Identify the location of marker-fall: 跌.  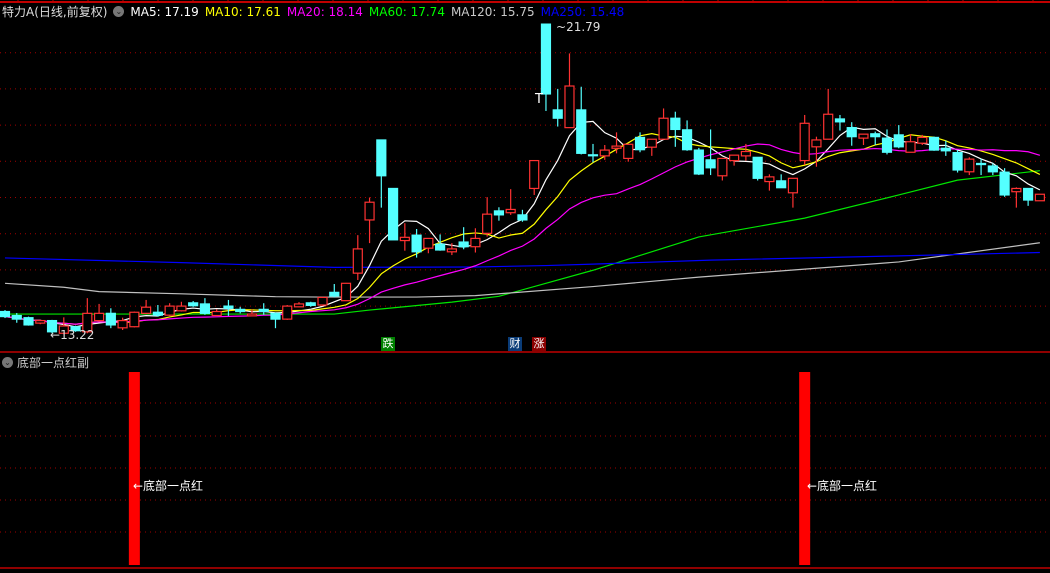
(388, 344).